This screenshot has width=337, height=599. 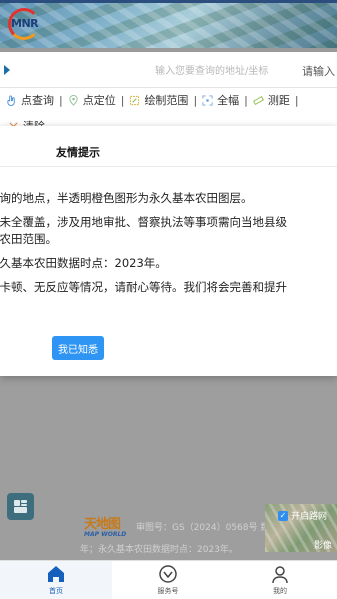 I want to click on tool-label: 全幅, so click(x=228, y=100).